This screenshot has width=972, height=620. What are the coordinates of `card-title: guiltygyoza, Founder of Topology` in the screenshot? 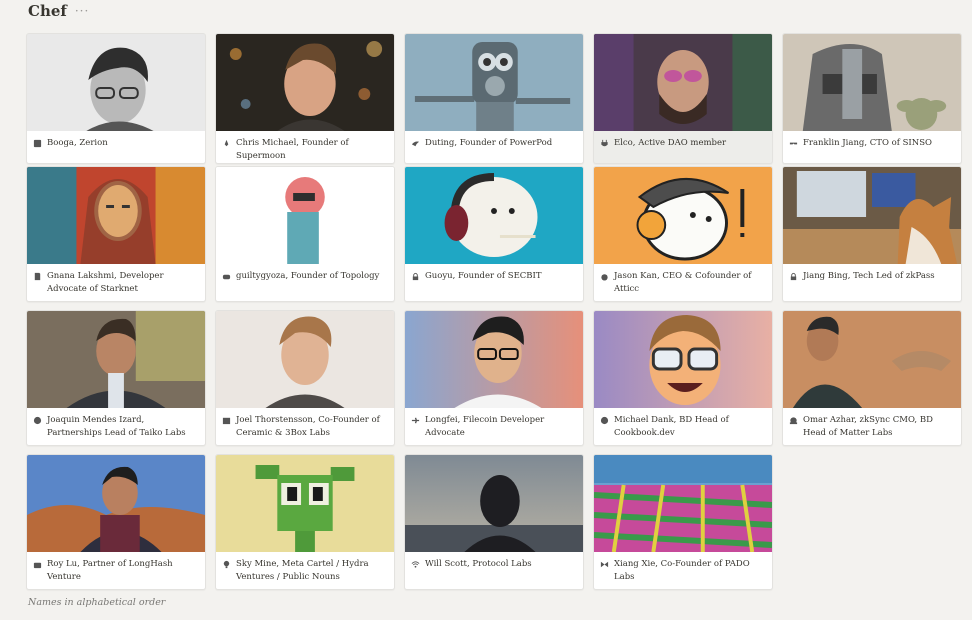 It's located at (308, 276).